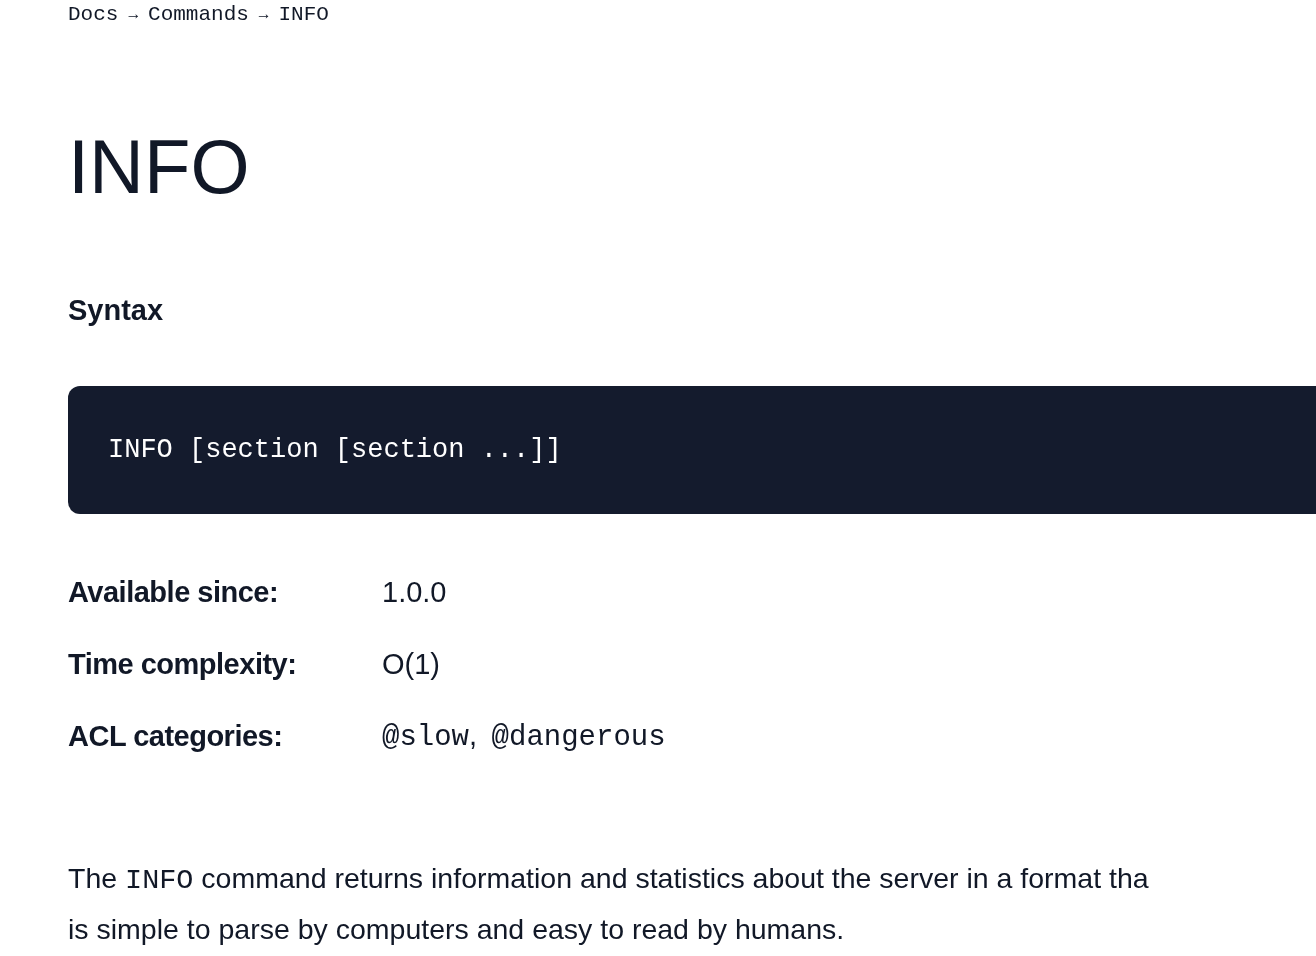  Describe the element at coordinates (93, 15) in the screenshot. I see `breadcrumb-link: Docs` at that location.